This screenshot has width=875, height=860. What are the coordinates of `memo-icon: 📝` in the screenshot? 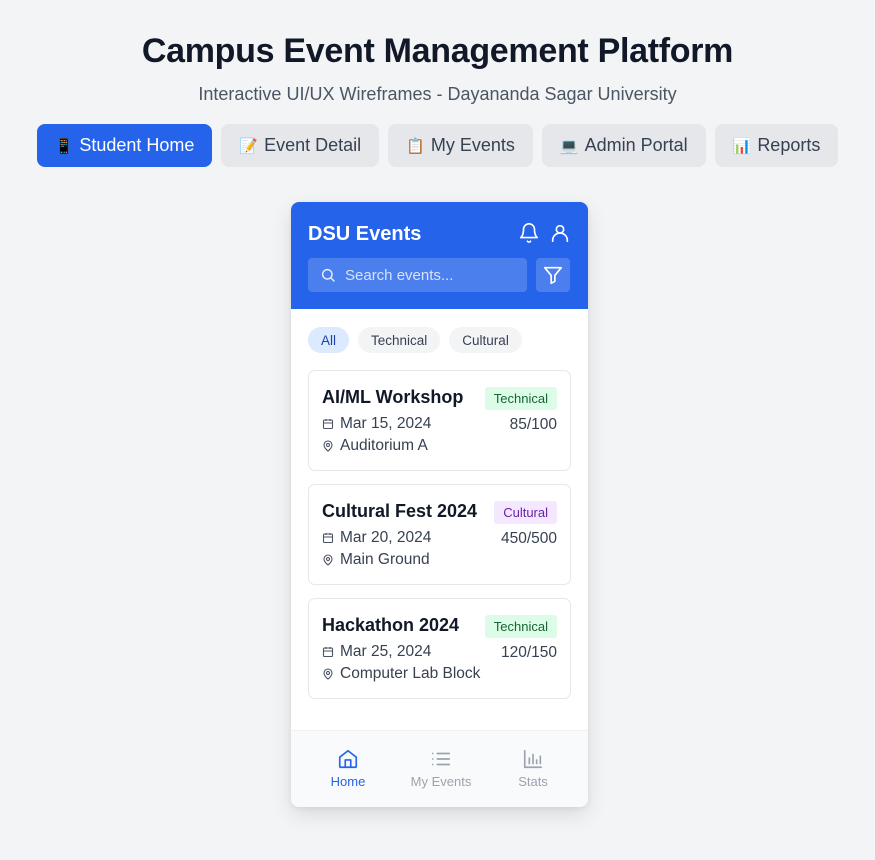 It's located at (249, 146).